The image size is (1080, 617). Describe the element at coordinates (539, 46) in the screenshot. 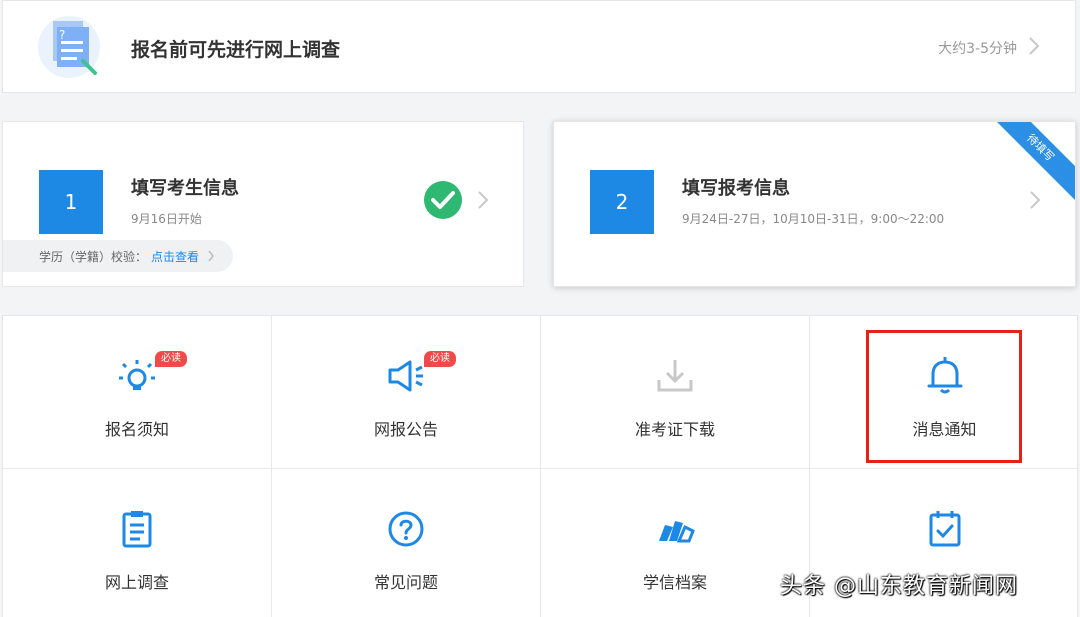

I see `survey-card: ? 报名前可先进行网上调查 大约3-5分钟` at that location.